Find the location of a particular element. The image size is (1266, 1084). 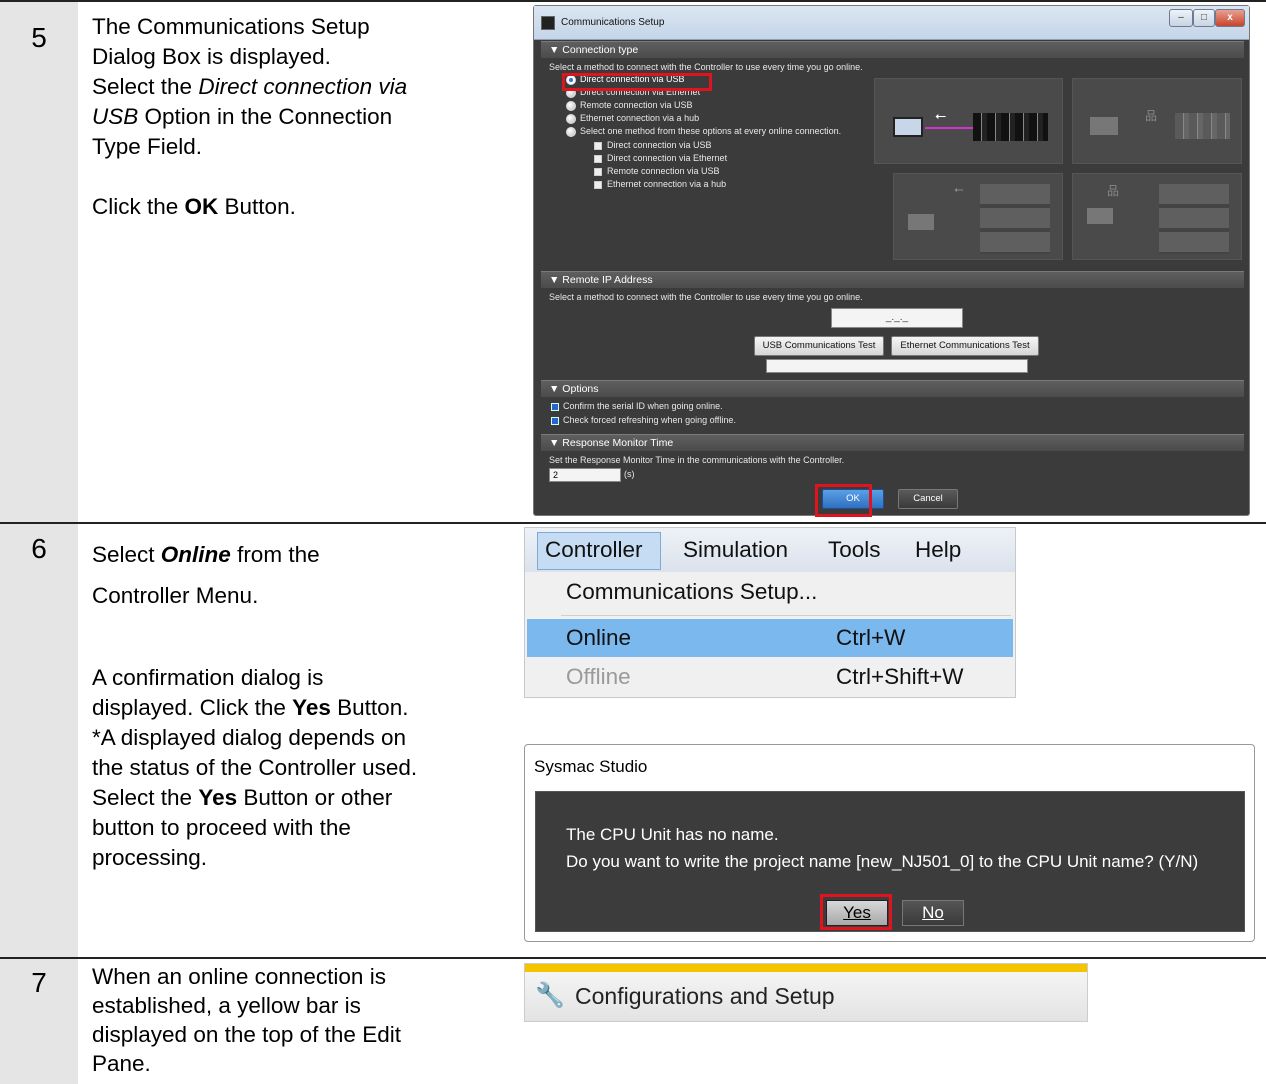

text-segment: processing. is located at coordinates (150, 857).